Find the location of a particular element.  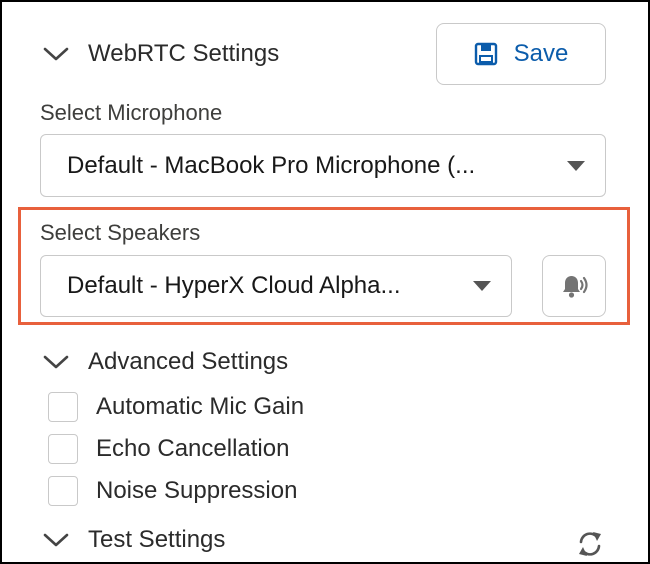

floppy-disk-icon is located at coordinates (485, 54).